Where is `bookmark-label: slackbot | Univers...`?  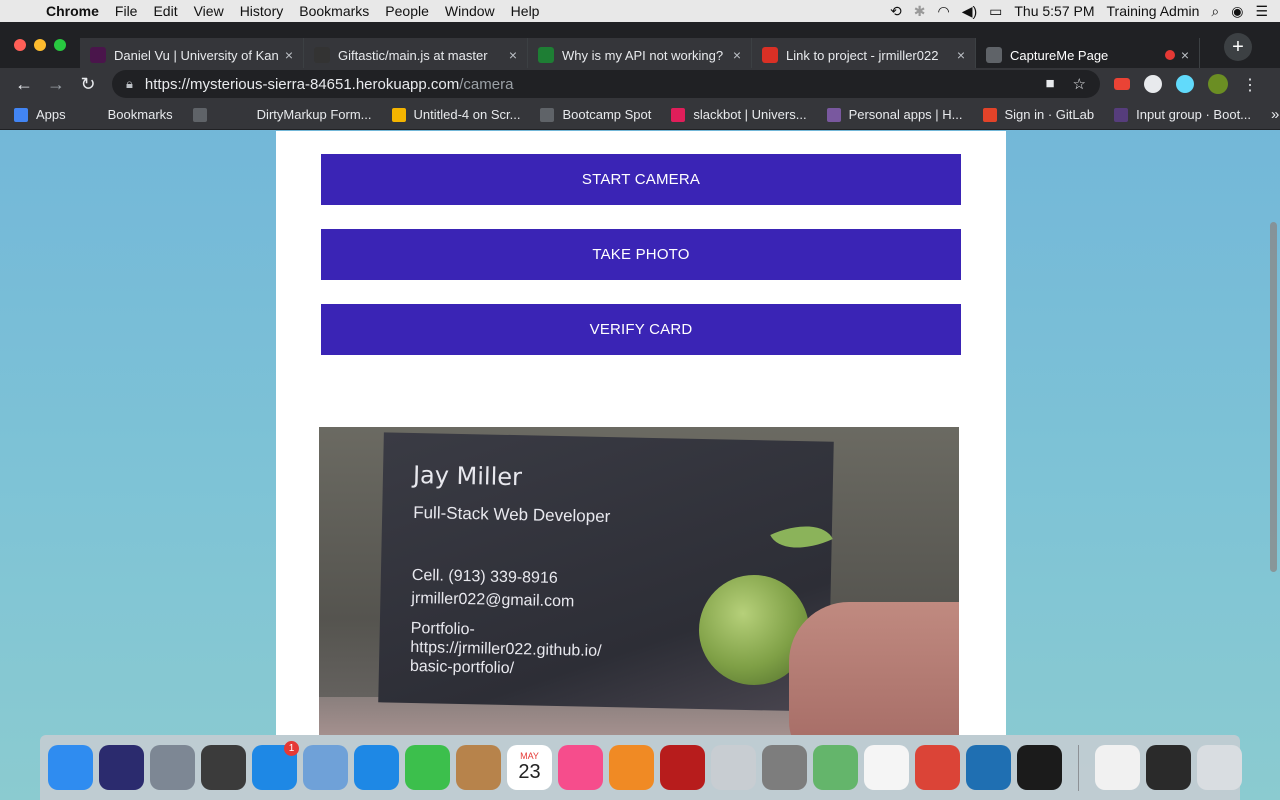
bookmark-label: slackbot | Univers... is located at coordinates (750, 114).